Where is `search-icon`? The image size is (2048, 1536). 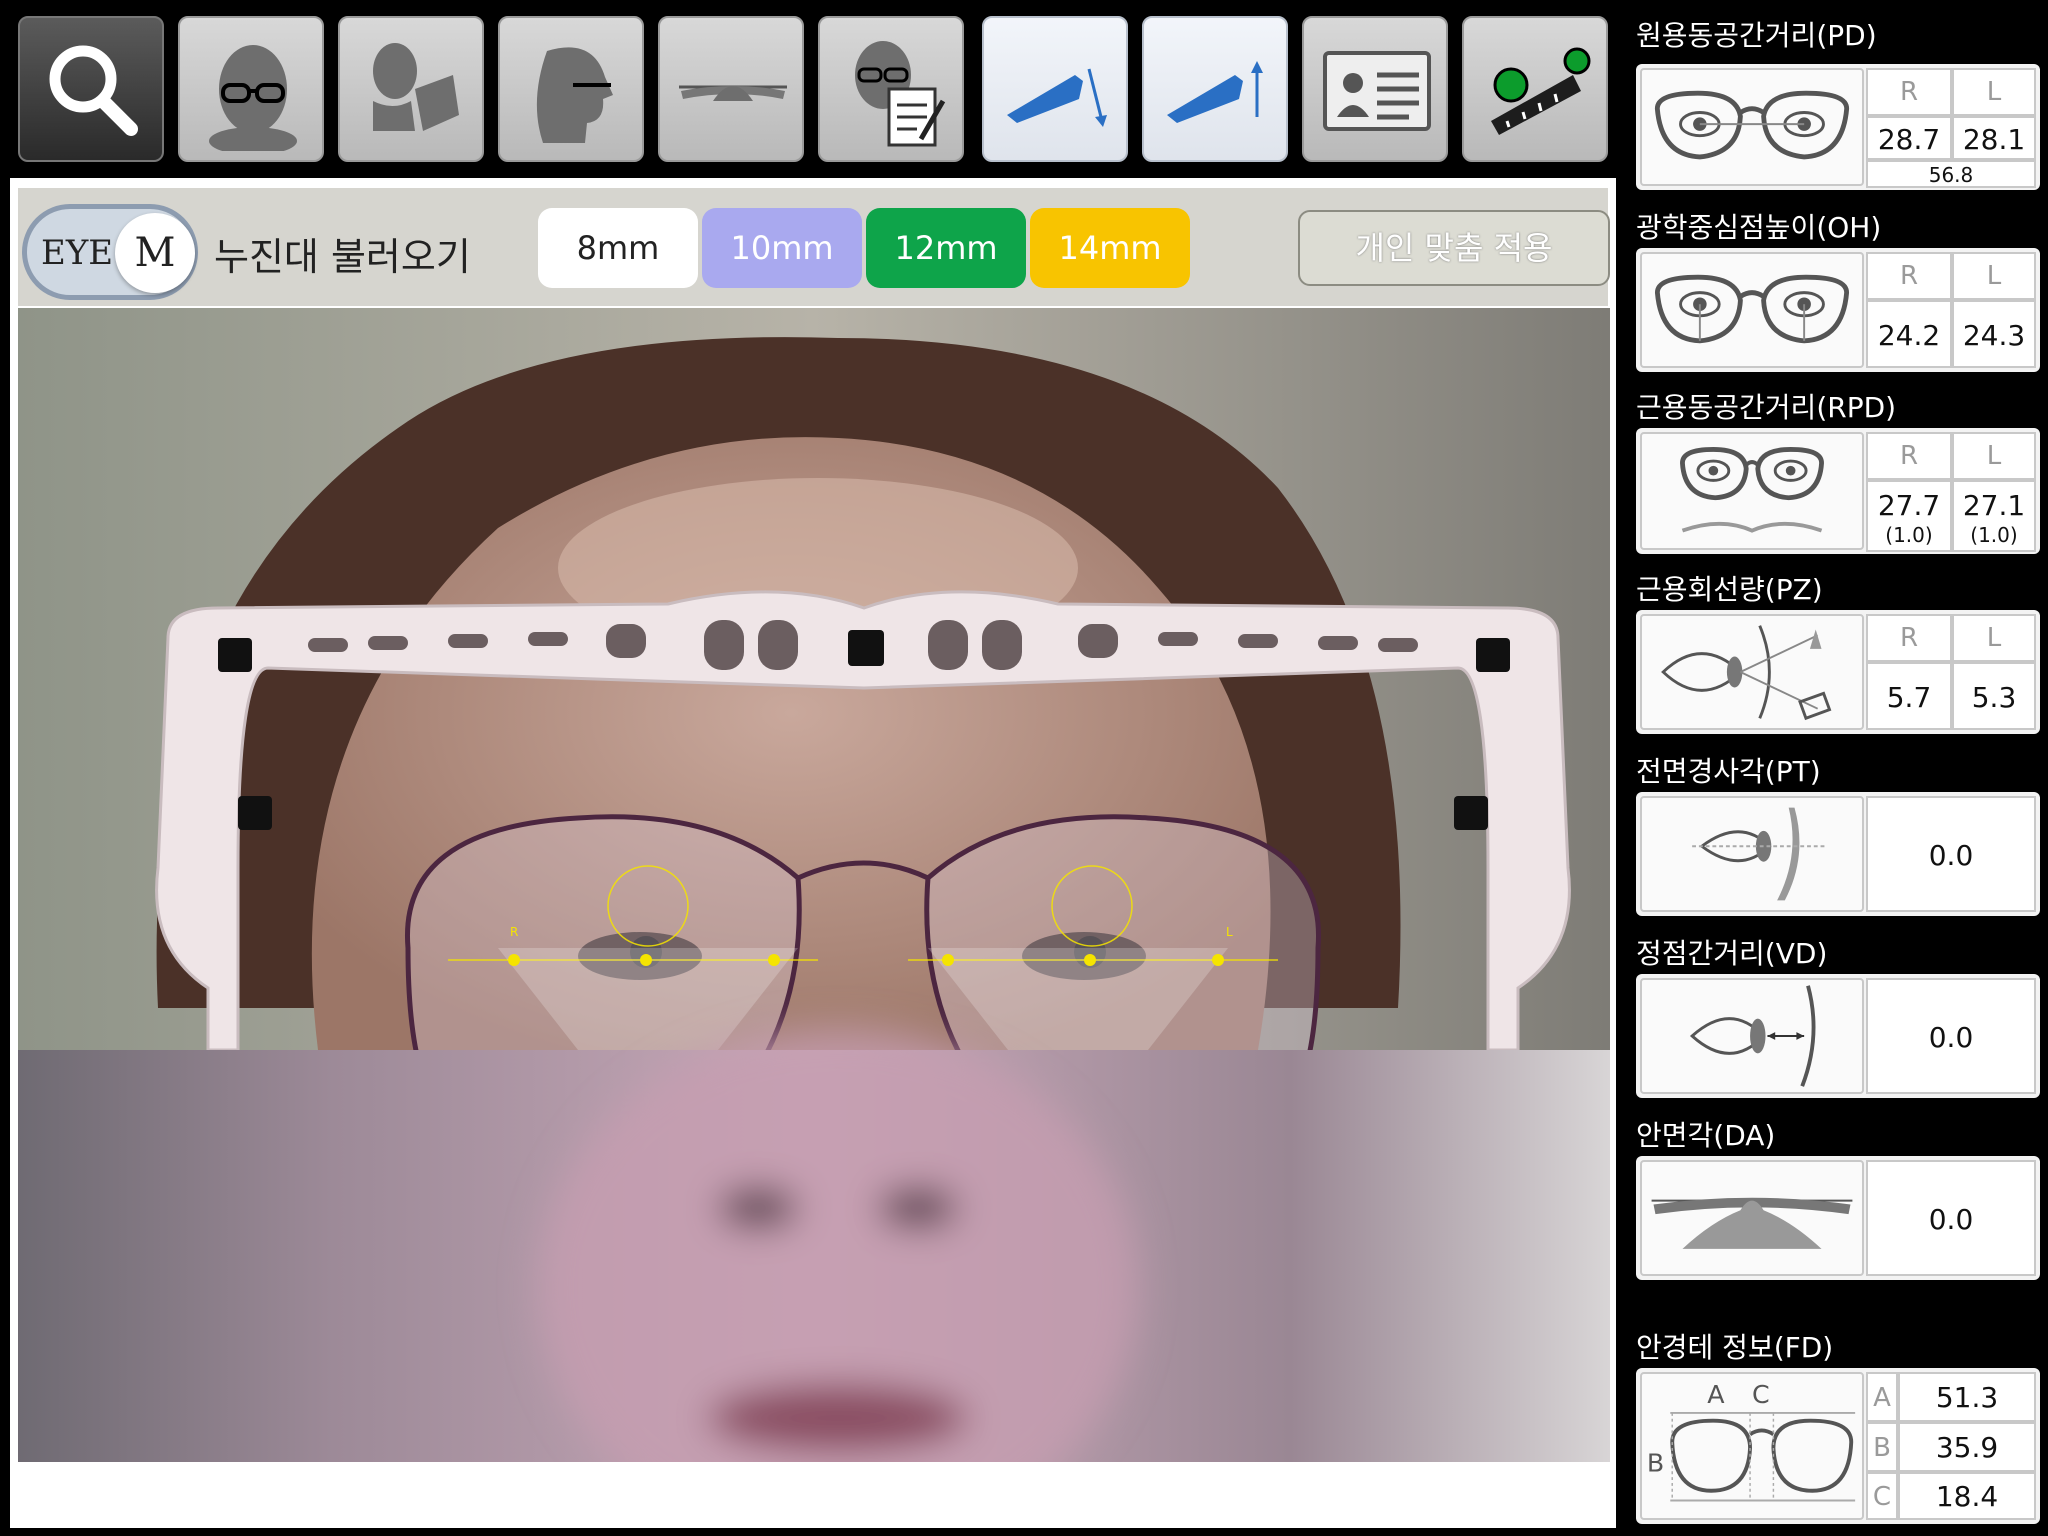
search-icon is located at coordinates (93, 90).